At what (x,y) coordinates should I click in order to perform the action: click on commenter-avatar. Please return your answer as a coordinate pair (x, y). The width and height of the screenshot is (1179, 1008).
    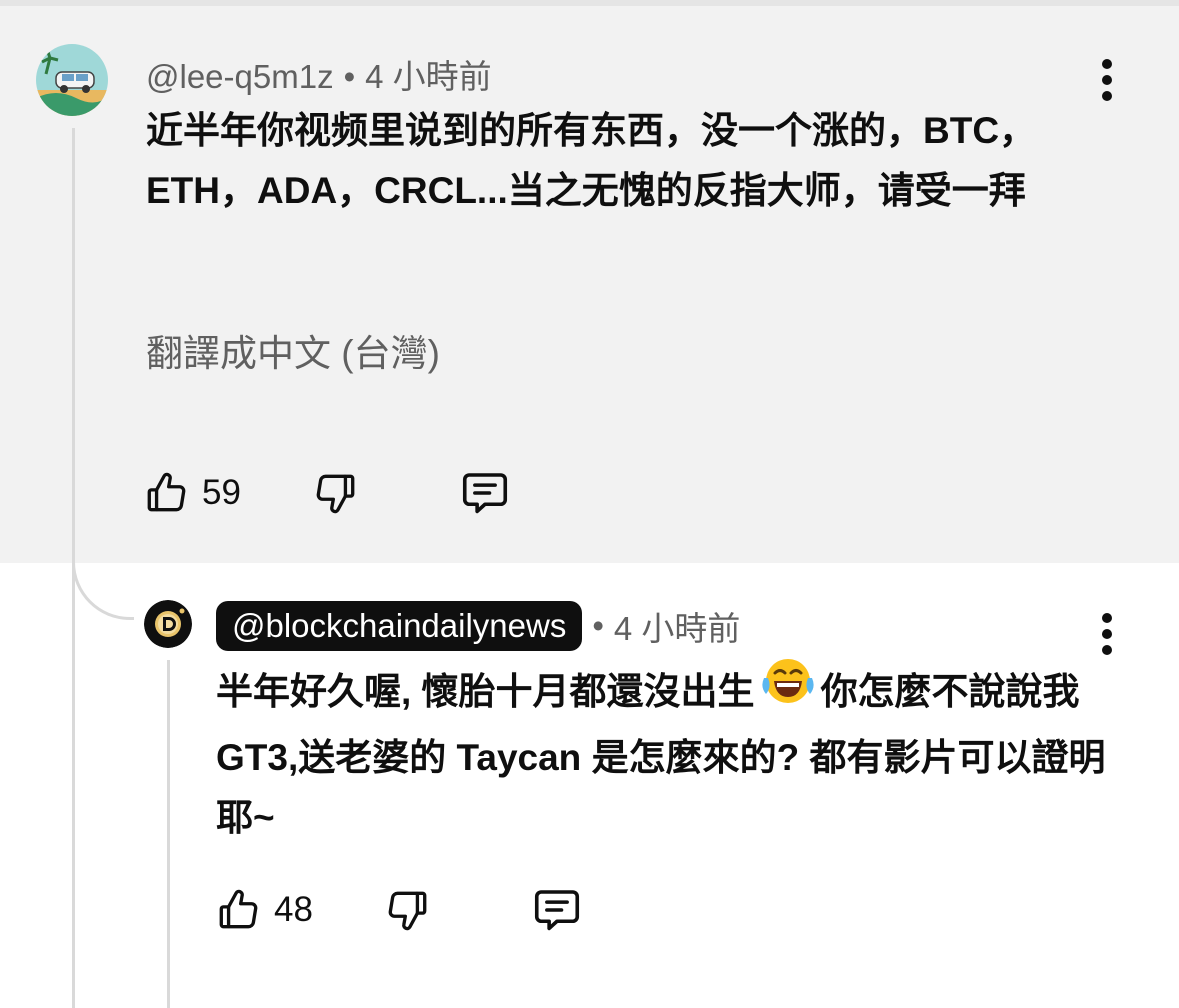
    Looking at the image, I should click on (72, 80).